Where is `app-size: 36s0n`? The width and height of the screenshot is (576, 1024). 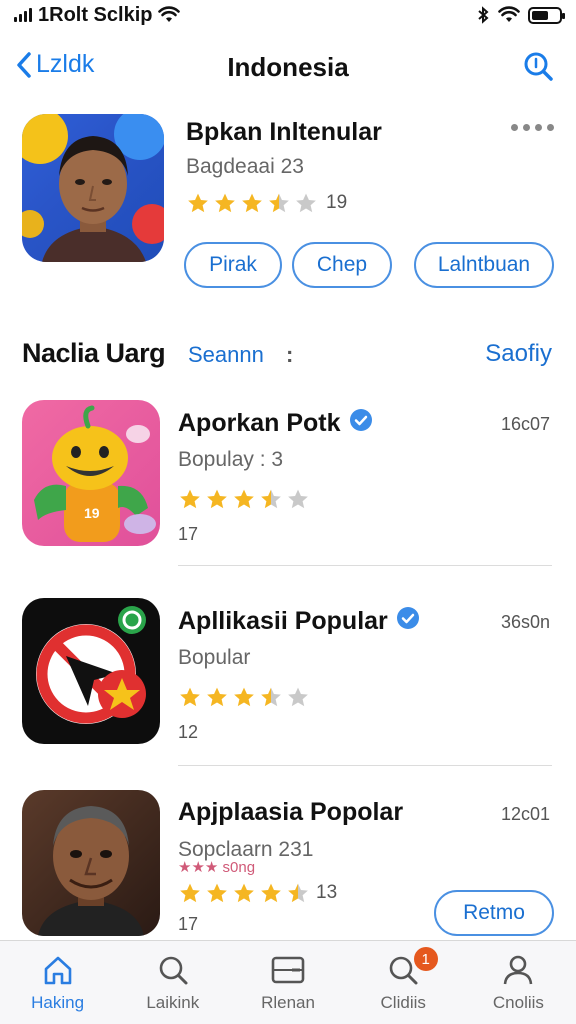
app-size: 36s0n is located at coordinates (525, 622).